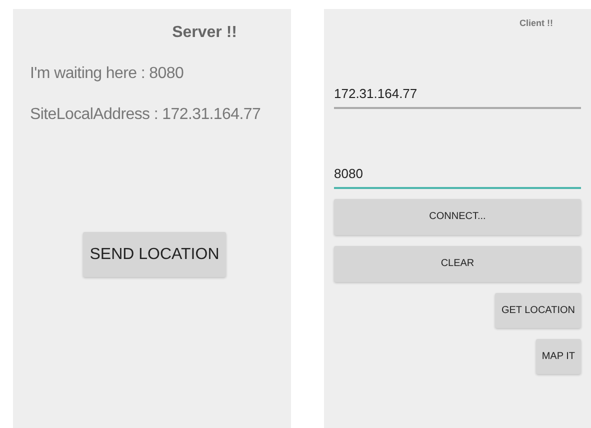 The width and height of the screenshot is (591, 428). I want to click on input-field: 8080, so click(457, 174).